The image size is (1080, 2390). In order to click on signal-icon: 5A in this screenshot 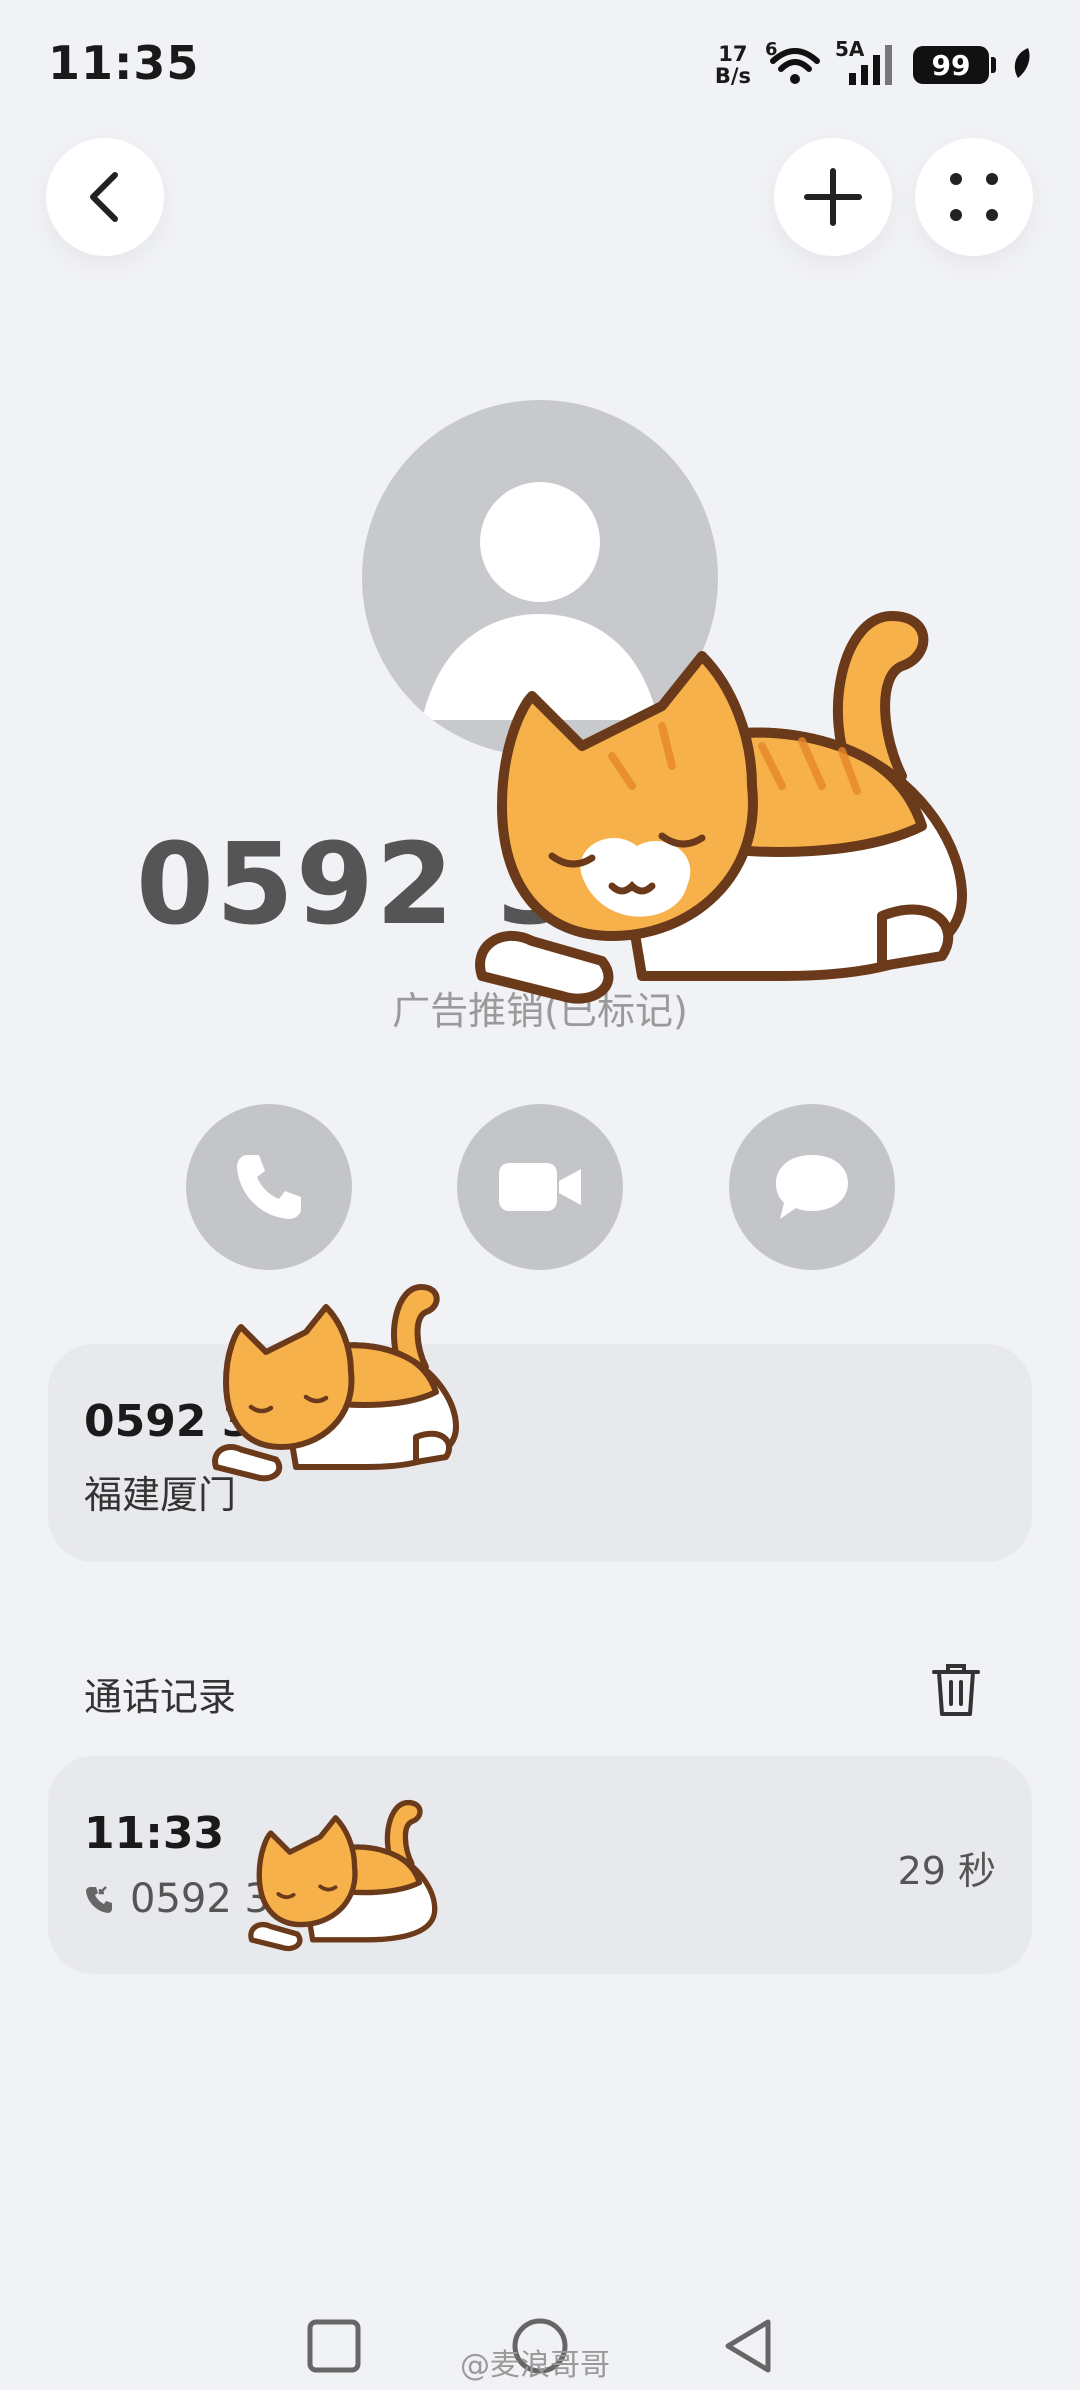, I will do `click(867, 62)`.